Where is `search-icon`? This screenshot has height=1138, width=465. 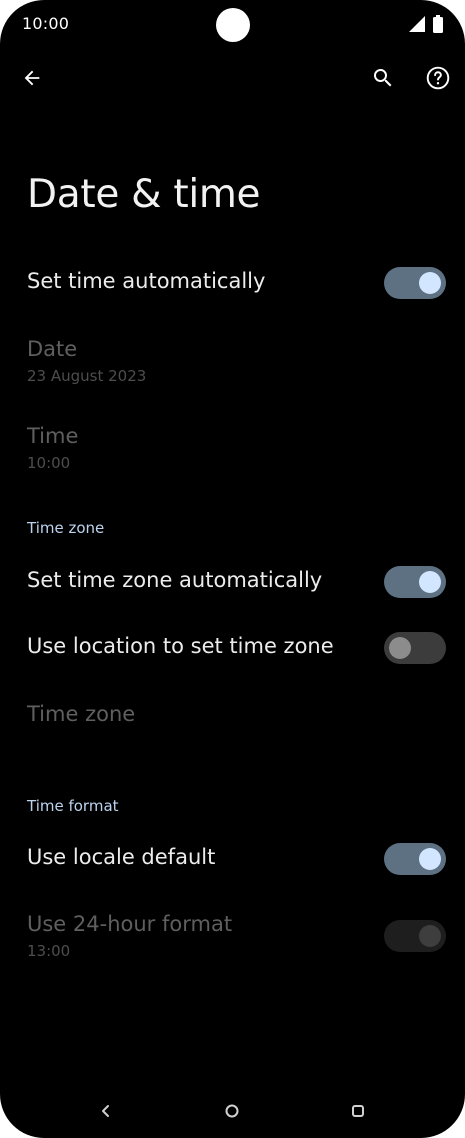
search-icon is located at coordinates (383, 78).